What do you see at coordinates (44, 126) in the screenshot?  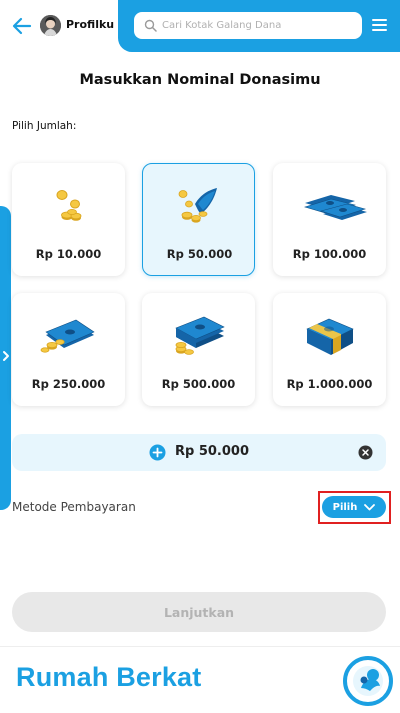 I see `amount-prompt: Pilih Jumlah:` at bounding box center [44, 126].